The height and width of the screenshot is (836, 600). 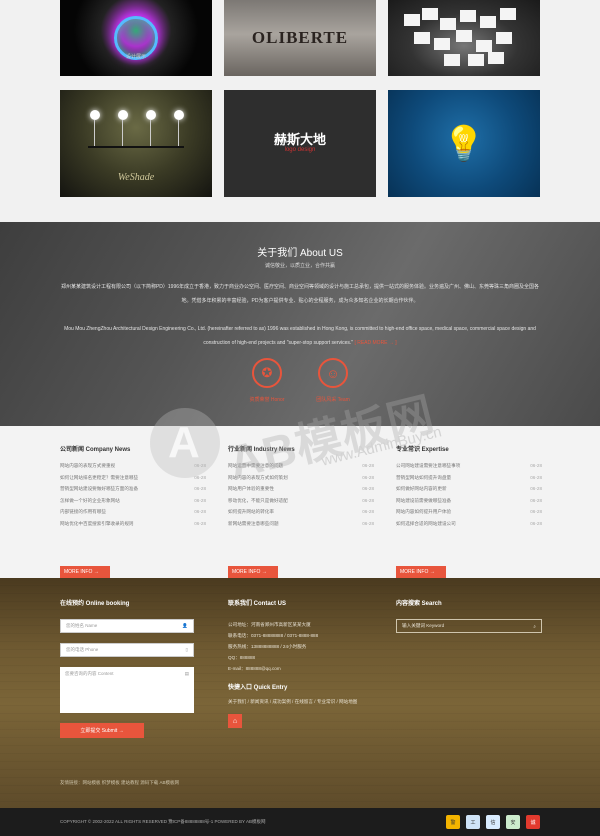 What do you see at coordinates (299, 266) in the screenshot?
I see `about-subtitle: 诚信敬业，以质立业，合作共赢` at bounding box center [299, 266].